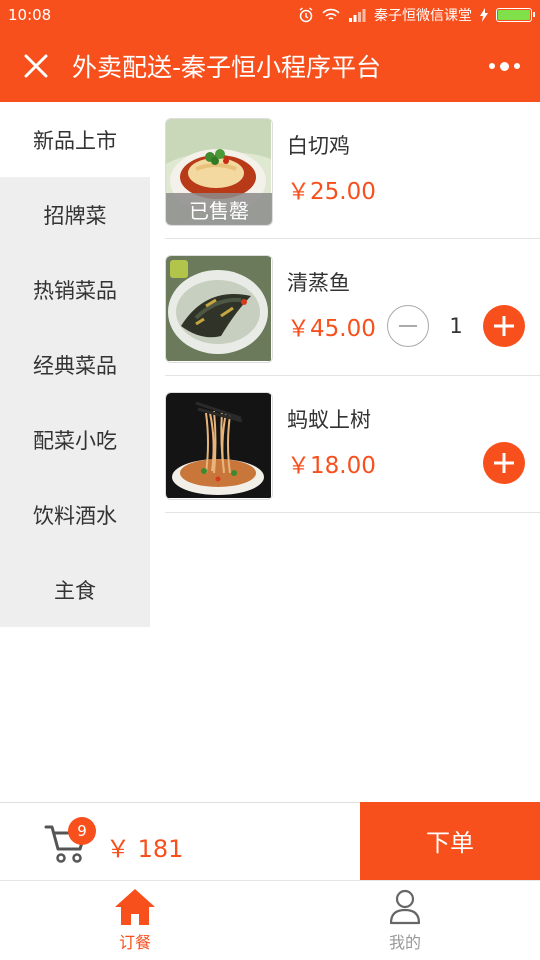  I want to click on quantity-stepper, so click(504, 463).